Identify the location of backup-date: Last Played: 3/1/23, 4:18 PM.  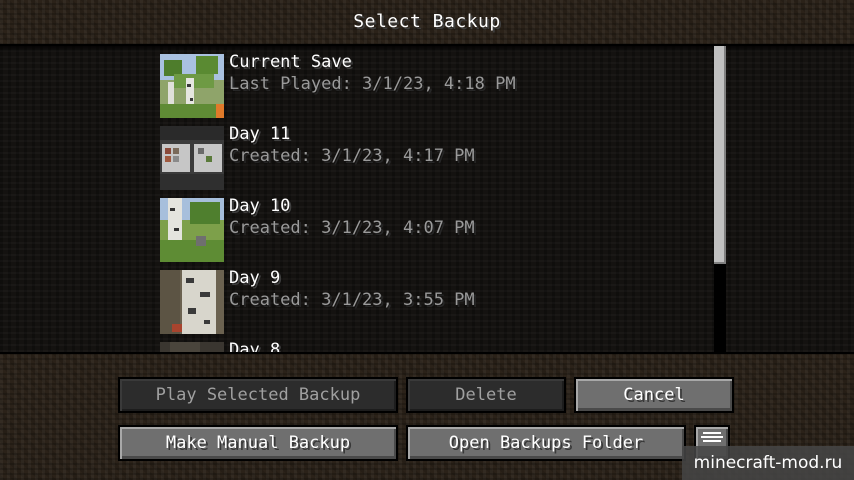
(372, 84).